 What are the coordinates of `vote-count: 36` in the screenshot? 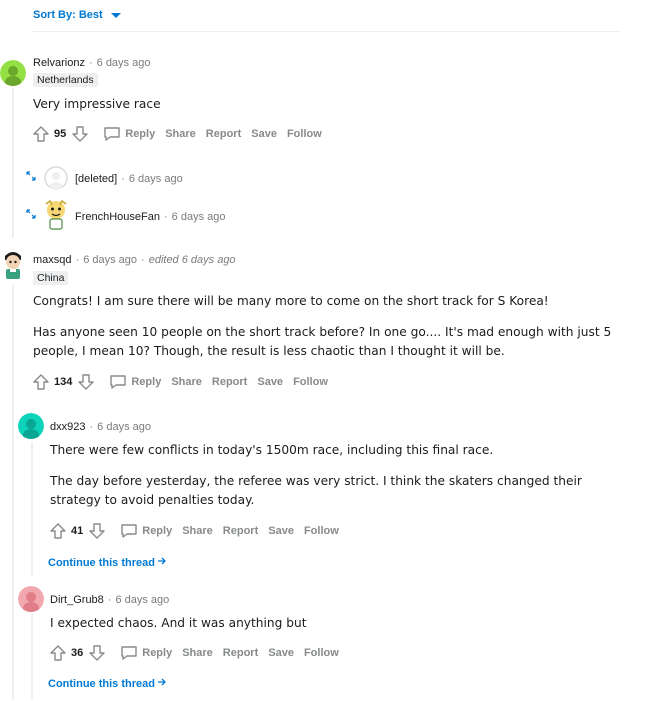 It's located at (77, 653).